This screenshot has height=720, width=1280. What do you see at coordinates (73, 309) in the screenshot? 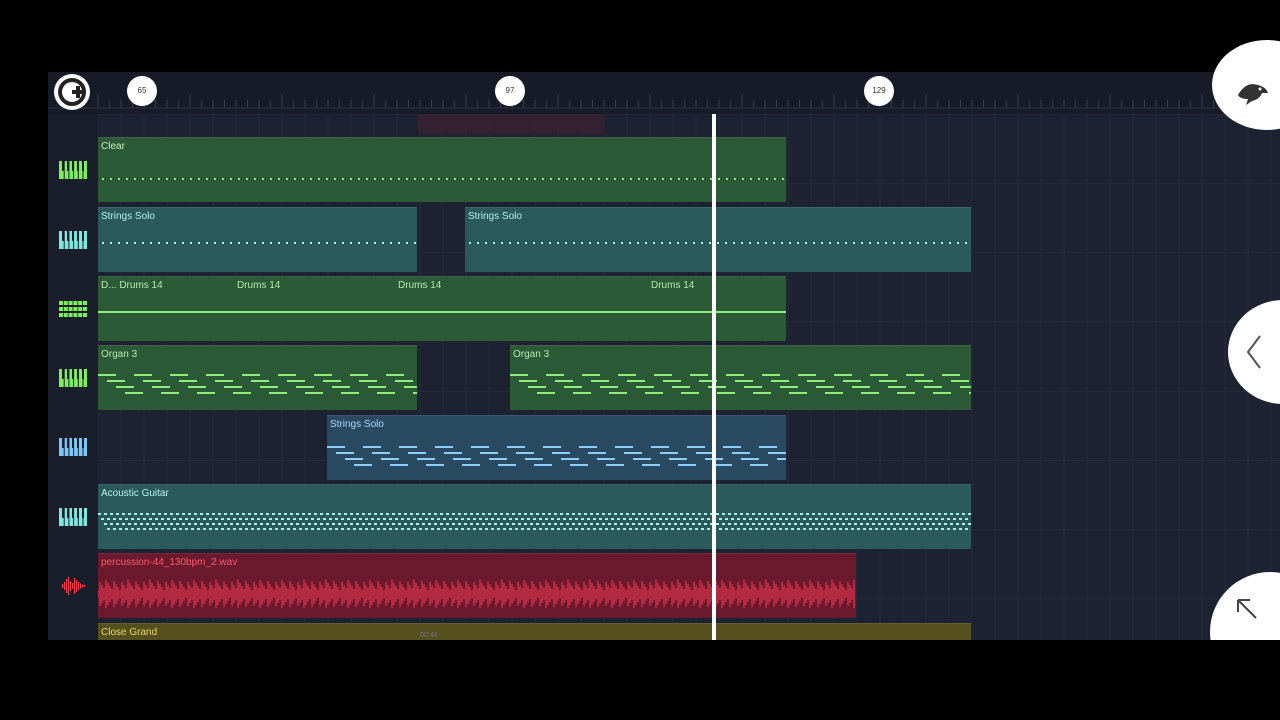
I see `drum-pattern-icon` at bounding box center [73, 309].